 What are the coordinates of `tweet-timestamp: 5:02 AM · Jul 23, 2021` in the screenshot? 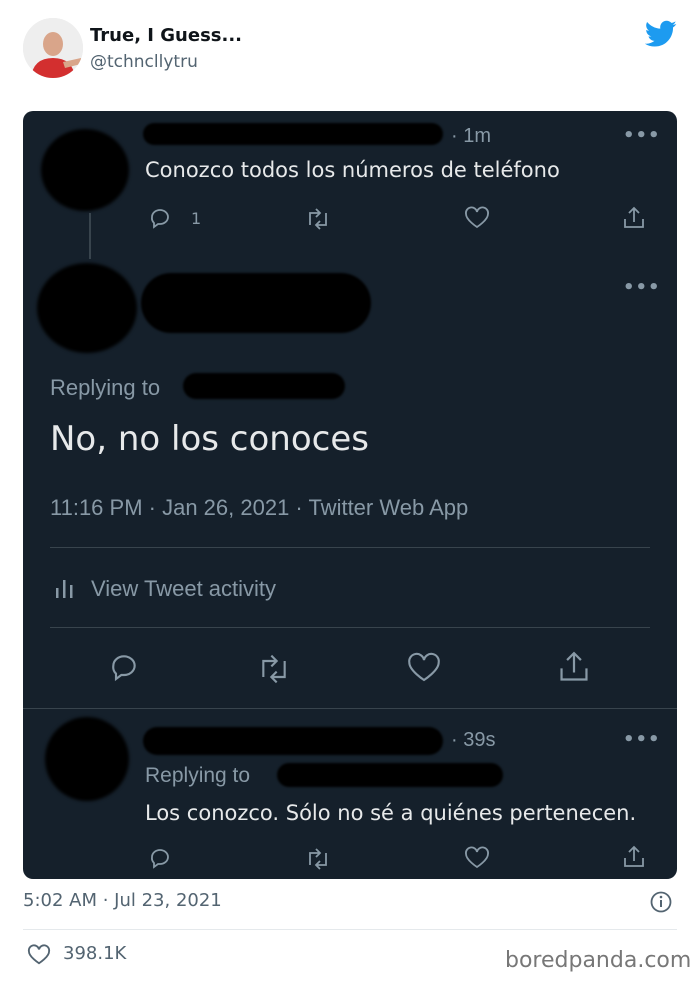 It's located at (122, 900).